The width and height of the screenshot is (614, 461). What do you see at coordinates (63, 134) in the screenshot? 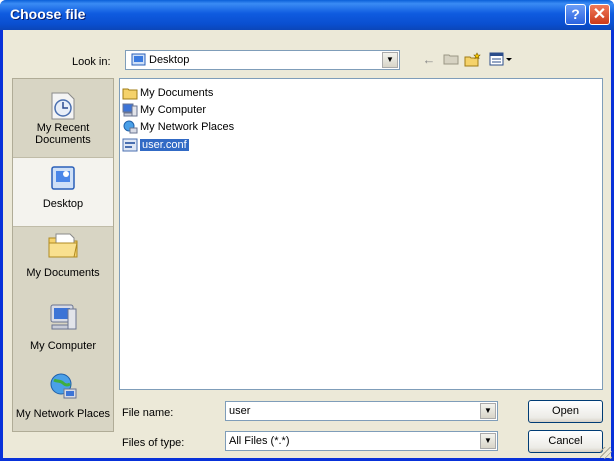
I see `place-label: My Recent Documents` at bounding box center [63, 134].